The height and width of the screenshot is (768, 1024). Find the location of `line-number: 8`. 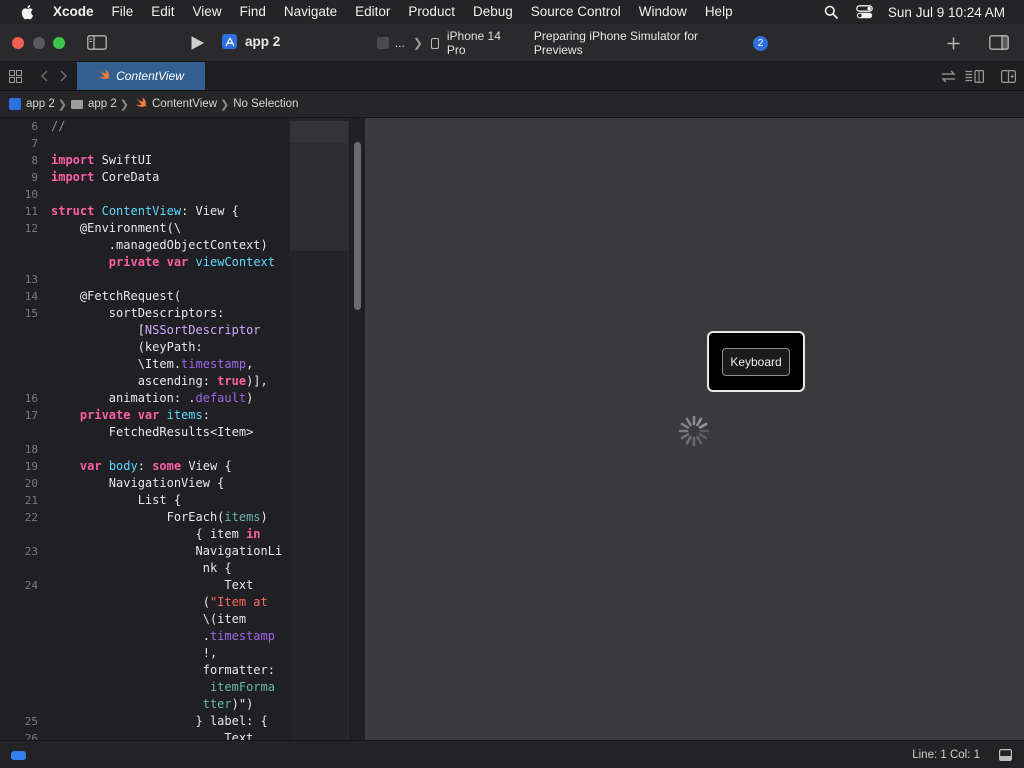

line-number: 8 is located at coordinates (34, 160).